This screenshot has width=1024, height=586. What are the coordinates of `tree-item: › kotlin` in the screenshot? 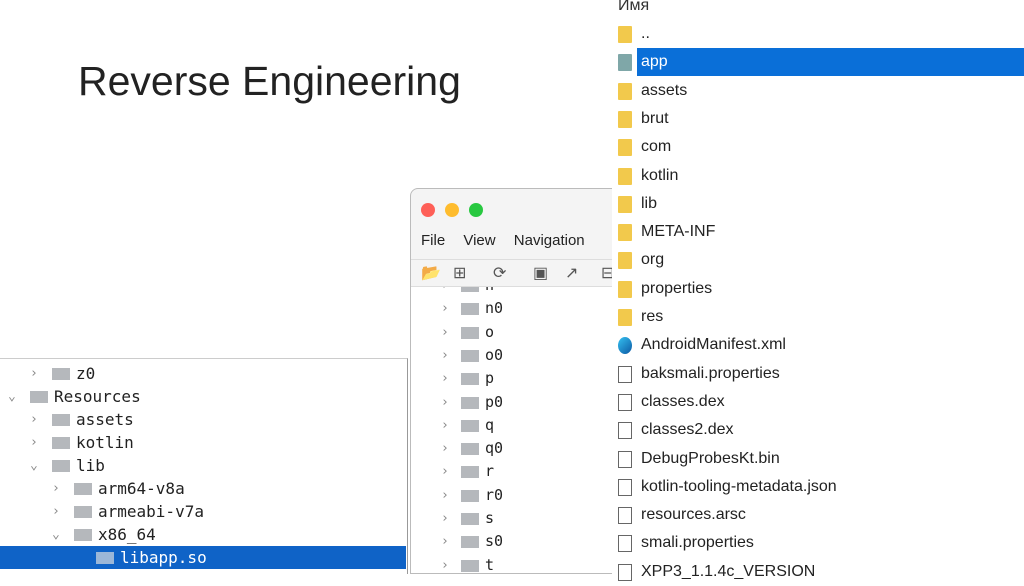 It's located at (203, 442).